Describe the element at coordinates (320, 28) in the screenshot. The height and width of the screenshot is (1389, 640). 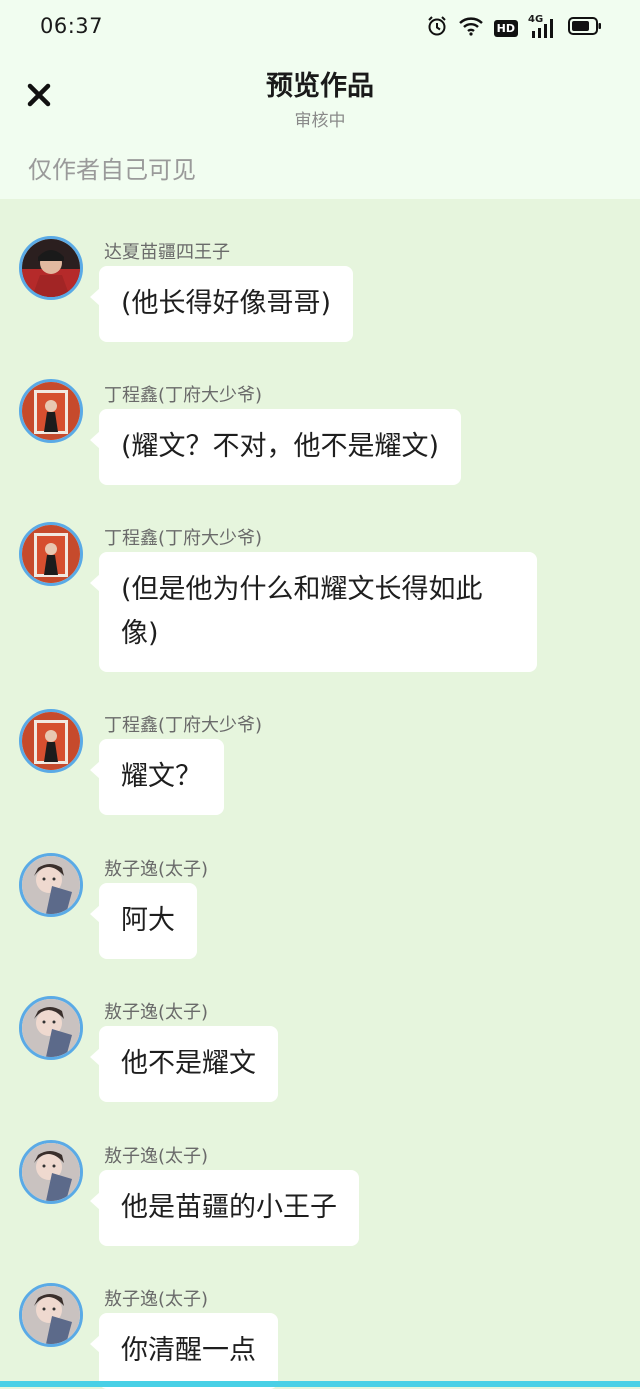
I see `status-bar: 06:37 HD 4G` at that location.